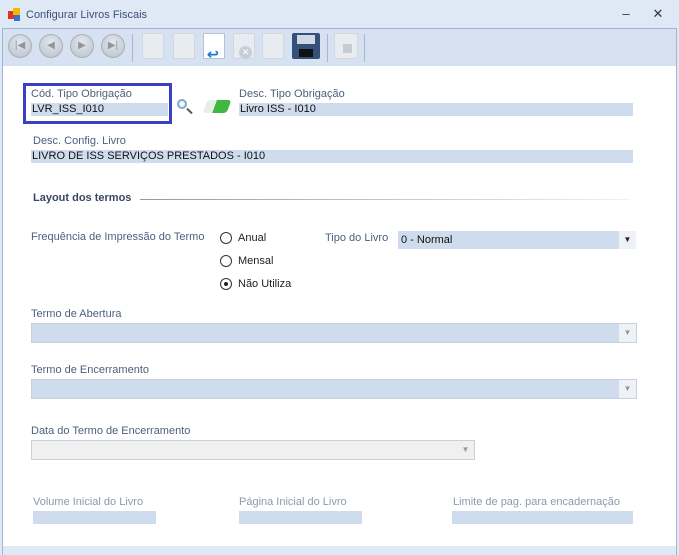 This screenshot has height=555, width=679. What do you see at coordinates (273, 46) in the screenshot?
I see `redo-button` at bounding box center [273, 46].